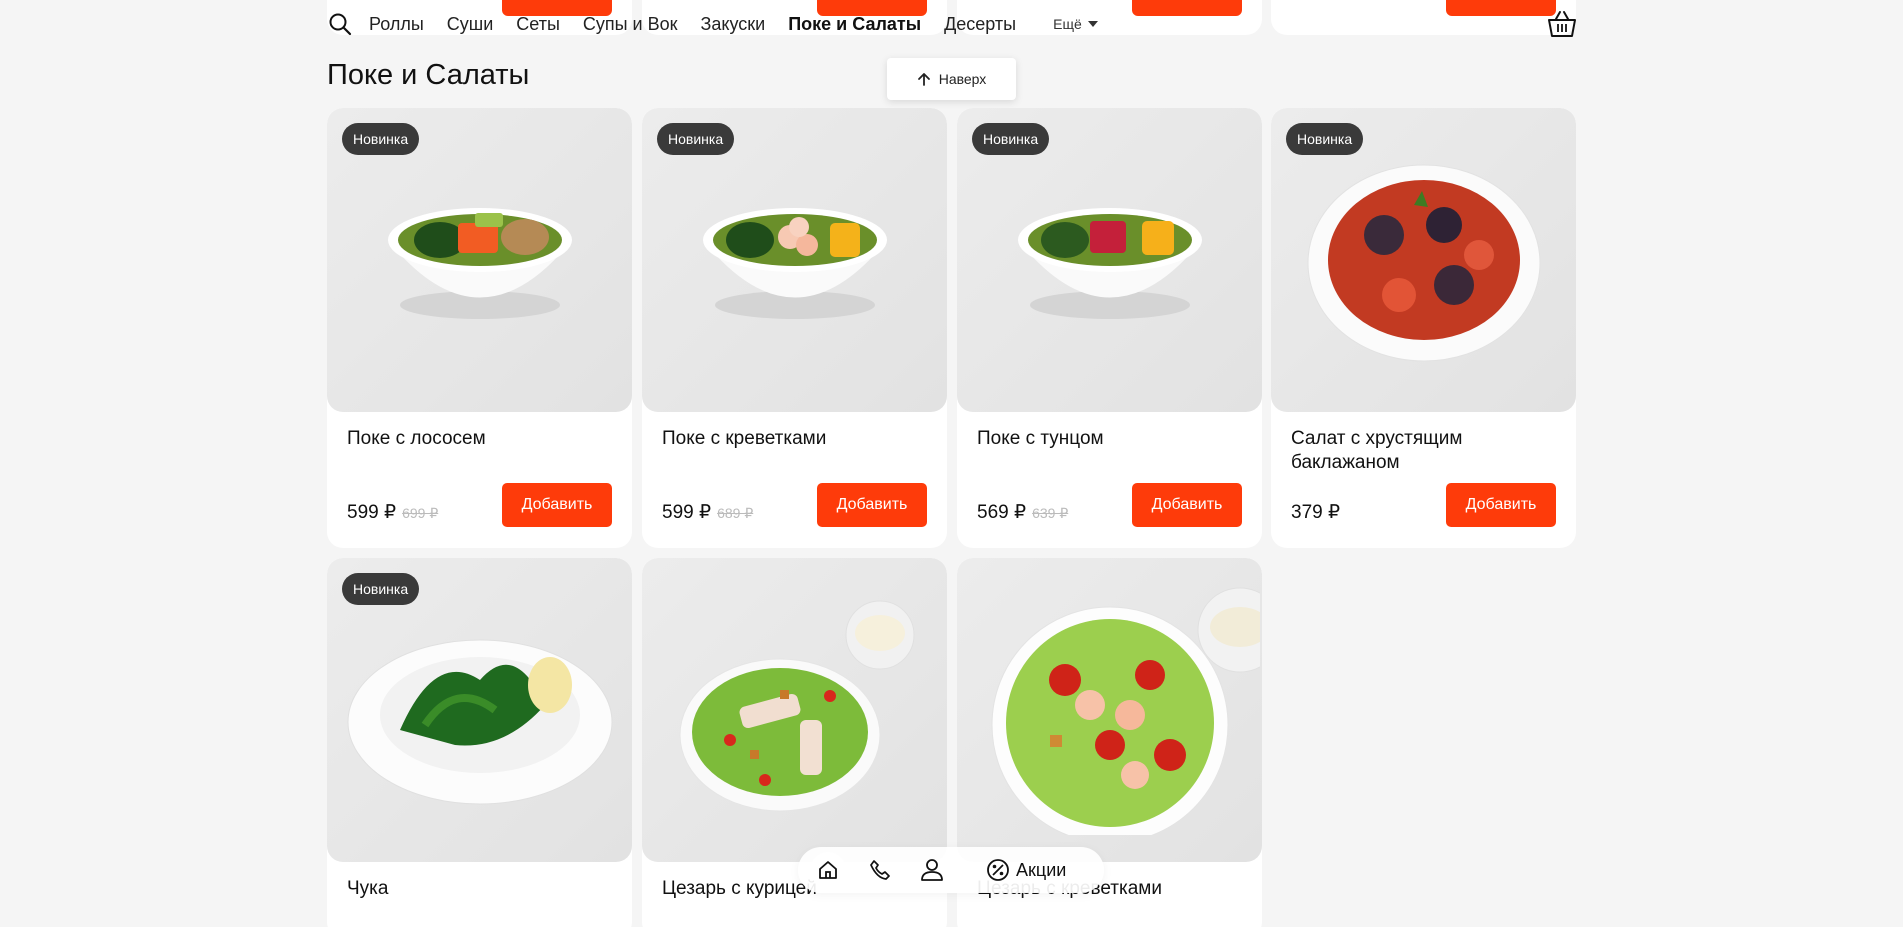 Image resolution: width=1903 pixels, height=927 pixels. What do you see at coordinates (1377, 450) in the screenshot?
I see `product-name: Салат с хрустящим баклажаном` at bounding box center [1377, 450].